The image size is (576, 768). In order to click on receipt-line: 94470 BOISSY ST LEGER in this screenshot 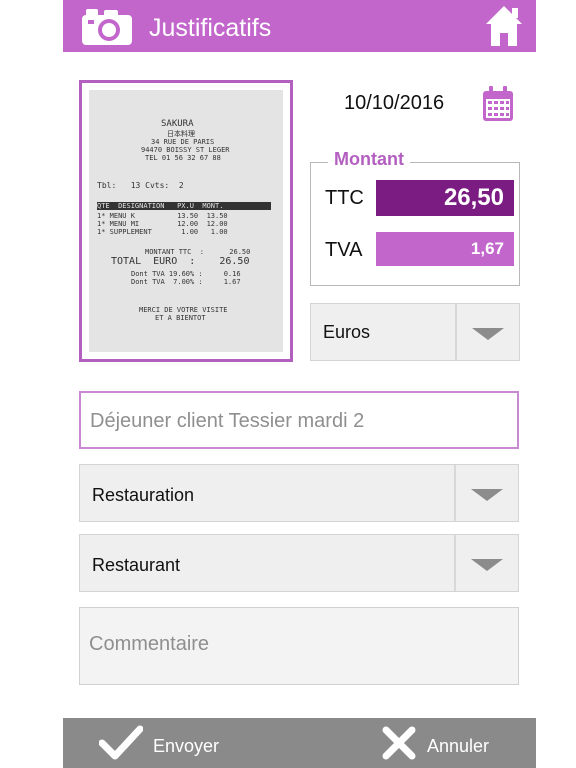, I will do `click(185, 150)`.